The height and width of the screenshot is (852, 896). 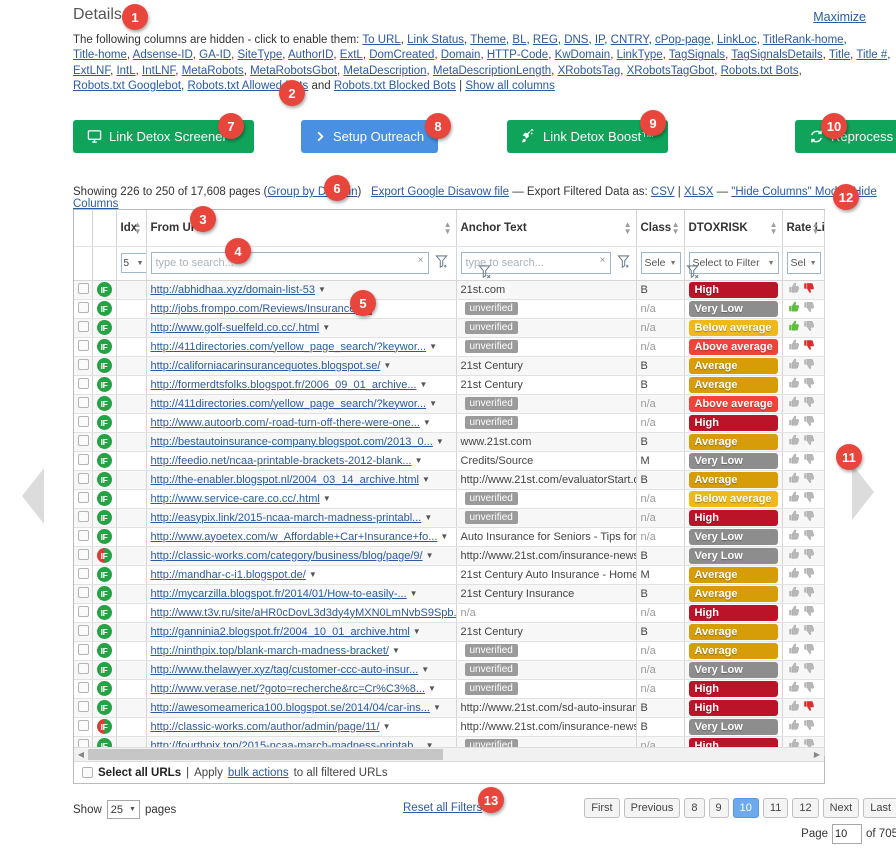 What do you see at coordinates (805, 808) in the screenshot?
I see `pagination-button-12: 12` at bounding box center [805, 808].